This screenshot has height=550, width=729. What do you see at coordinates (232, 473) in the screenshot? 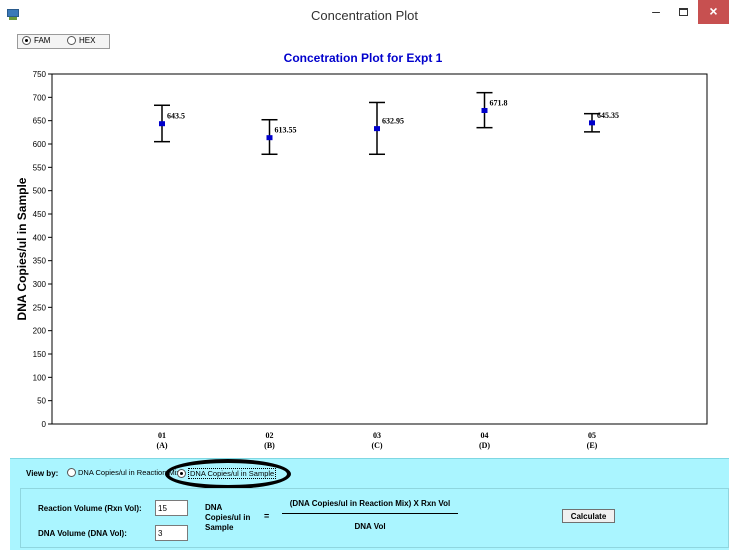
I see `view-option-sample-label: DNA Copies/ul in Sample` at bounding box center [232, 473].